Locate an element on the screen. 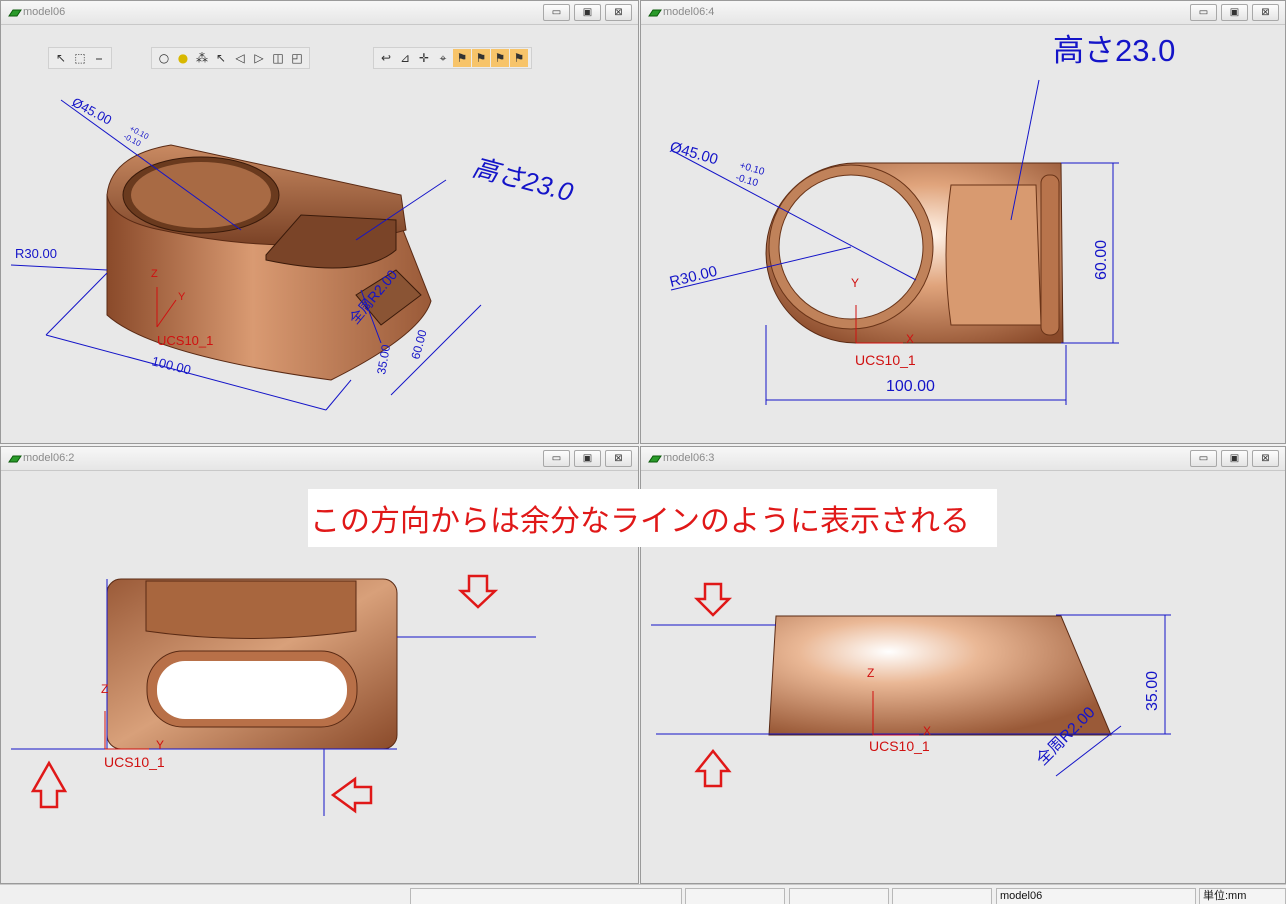 The height and width of the screenshot is (904, 1286). part-body is located at coordinates (940, 675).